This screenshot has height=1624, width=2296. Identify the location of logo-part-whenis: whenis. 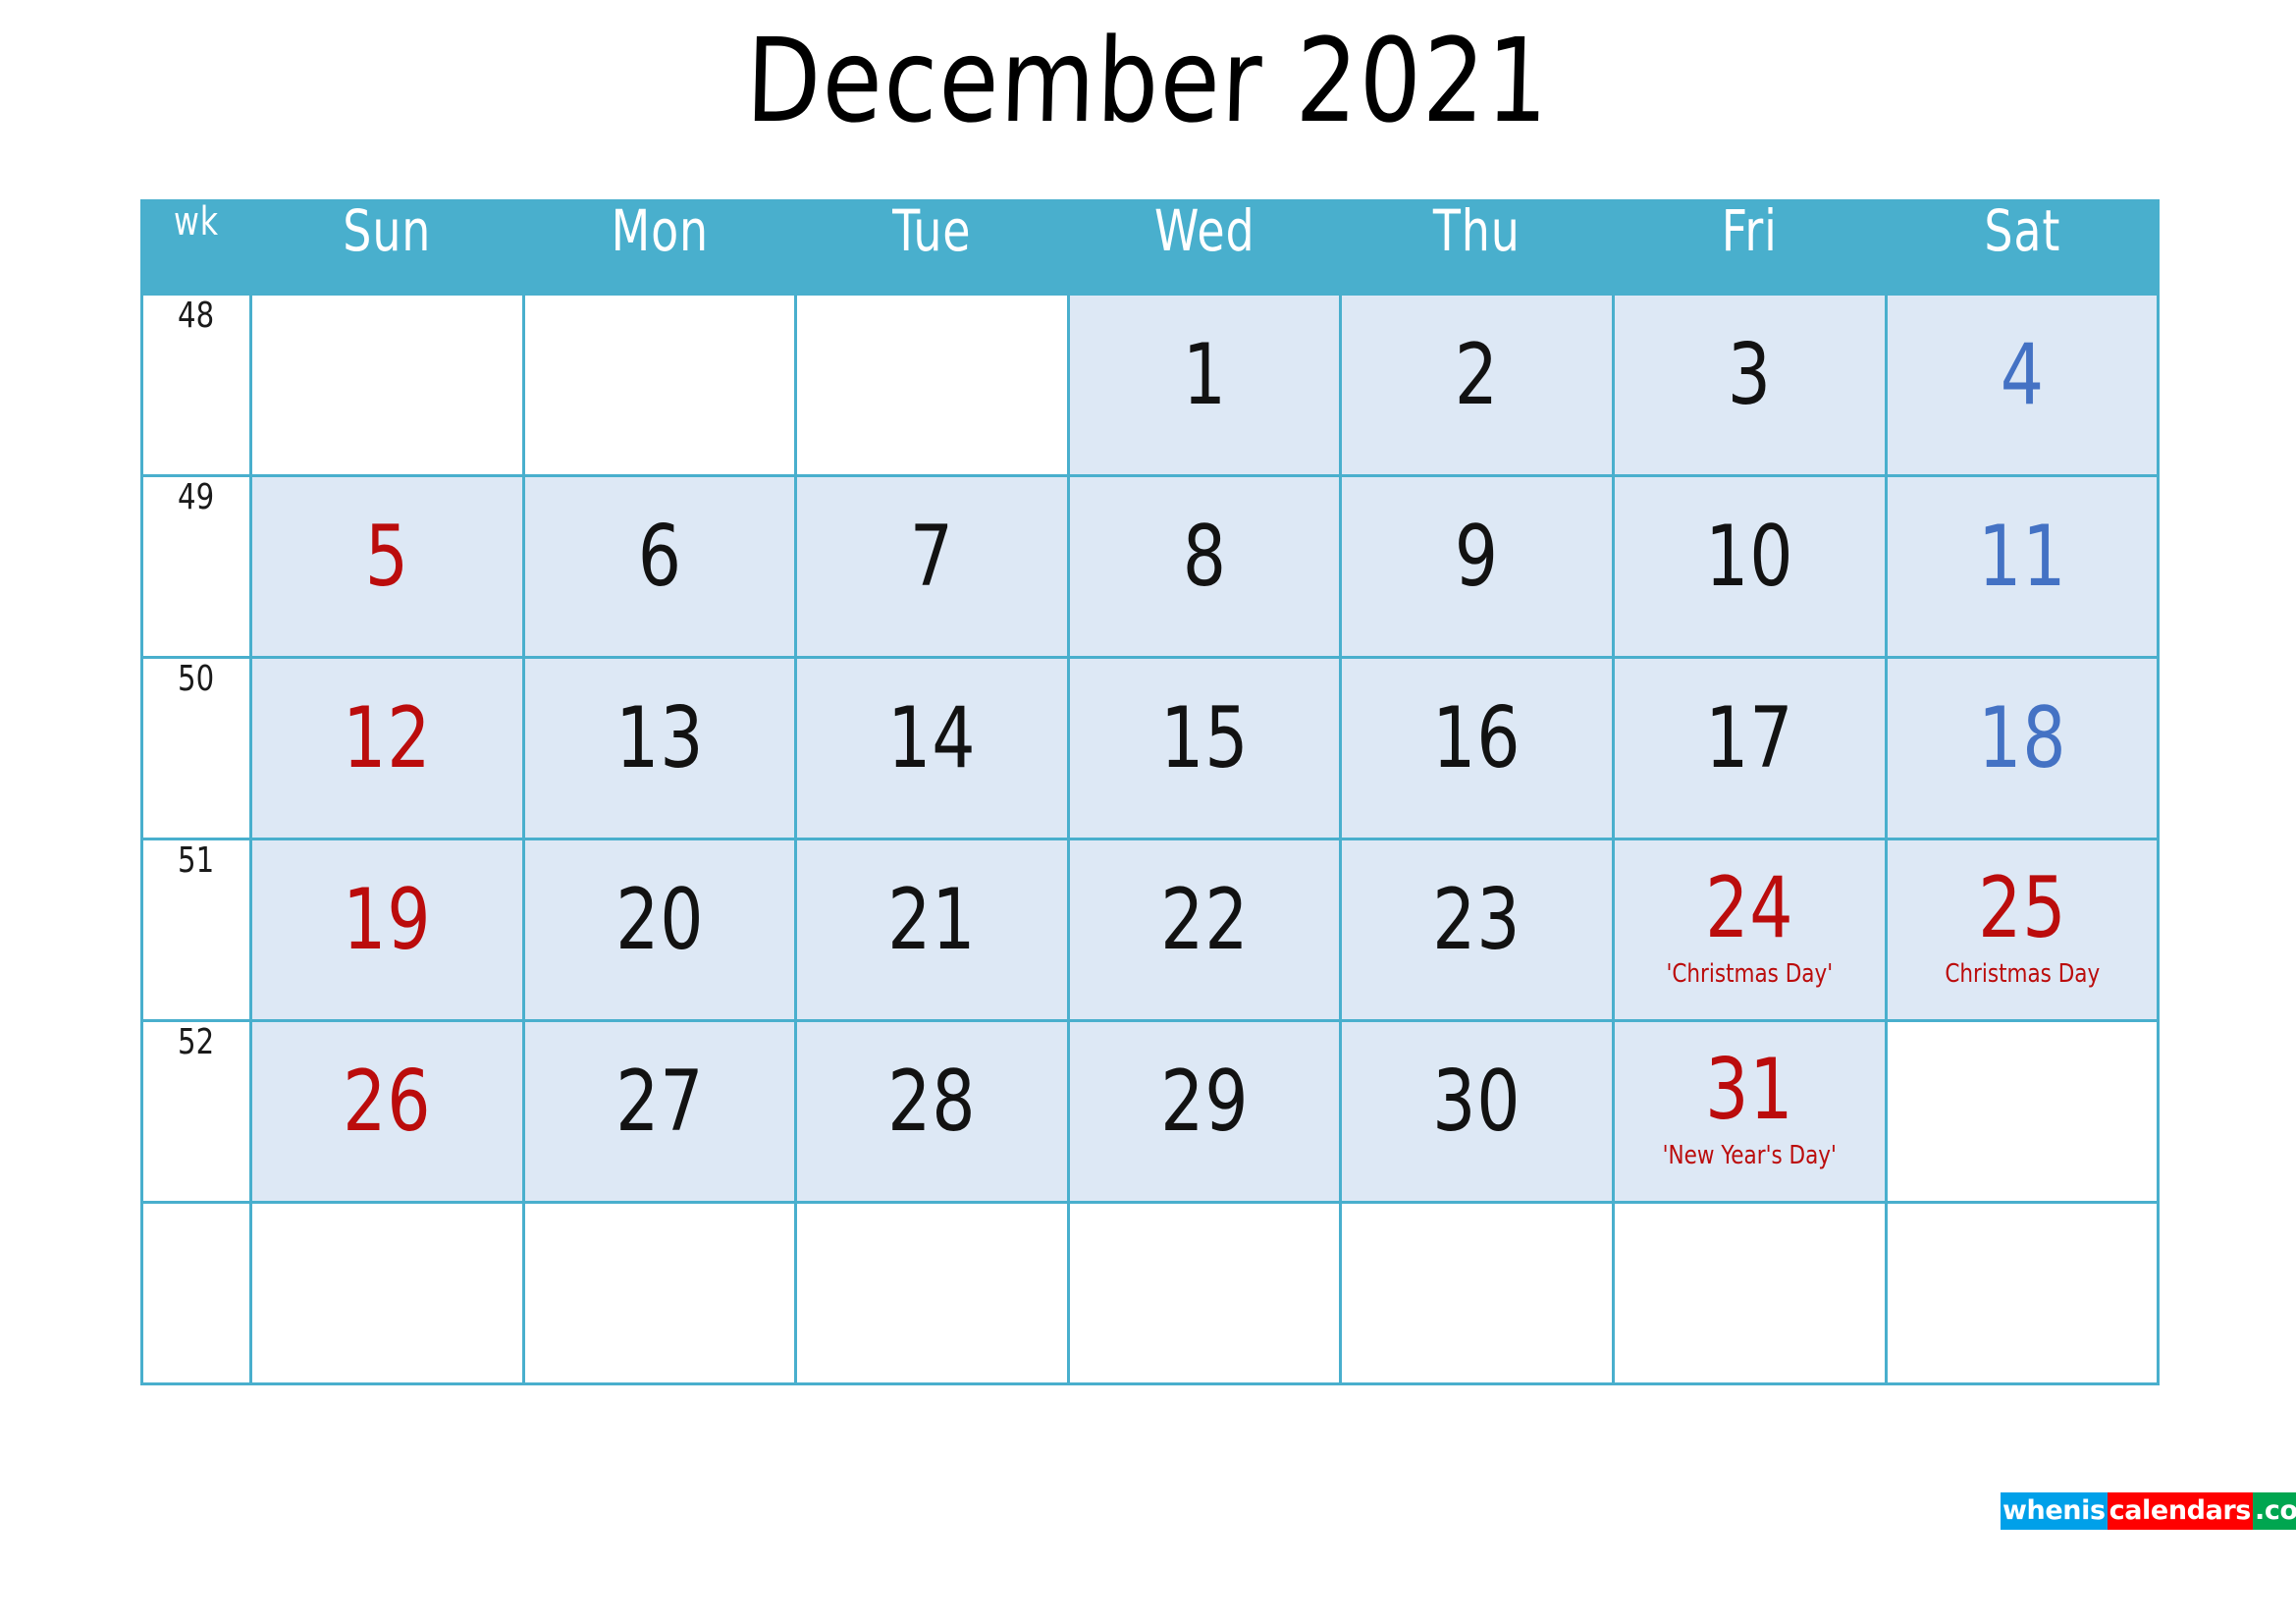
(2054, 1511).